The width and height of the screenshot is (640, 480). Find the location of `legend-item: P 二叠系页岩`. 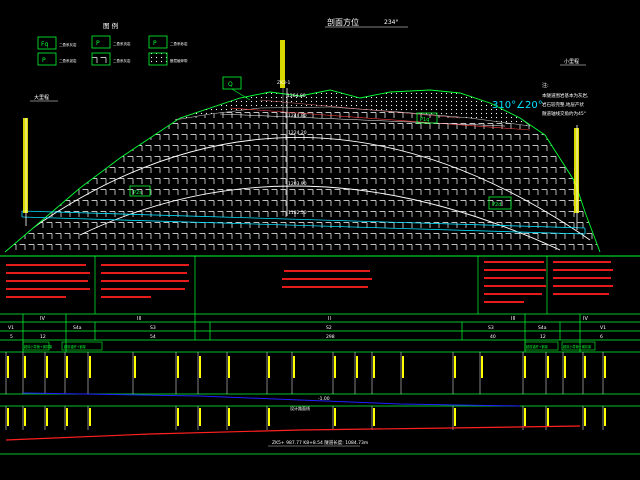

legend-item: P 二叠系页岩 is located at coordinates (111, 42).